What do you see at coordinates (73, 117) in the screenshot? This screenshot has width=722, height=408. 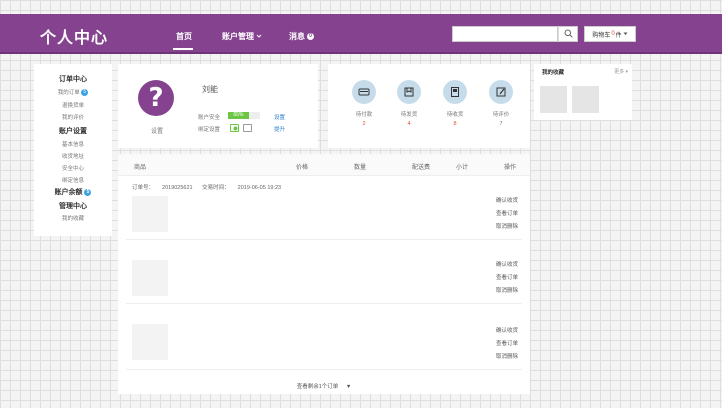 I see `sidebar-item-reviews: 我的评价` at bounding box center [73, 117].